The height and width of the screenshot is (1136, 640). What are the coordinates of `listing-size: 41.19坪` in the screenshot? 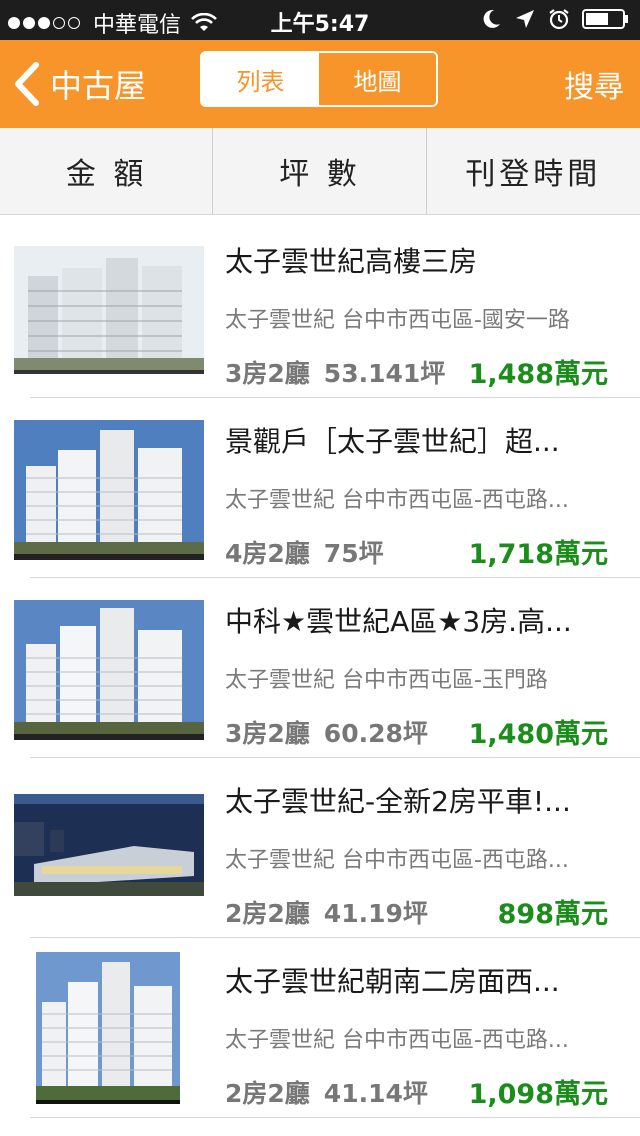 It's located at (375, 913).